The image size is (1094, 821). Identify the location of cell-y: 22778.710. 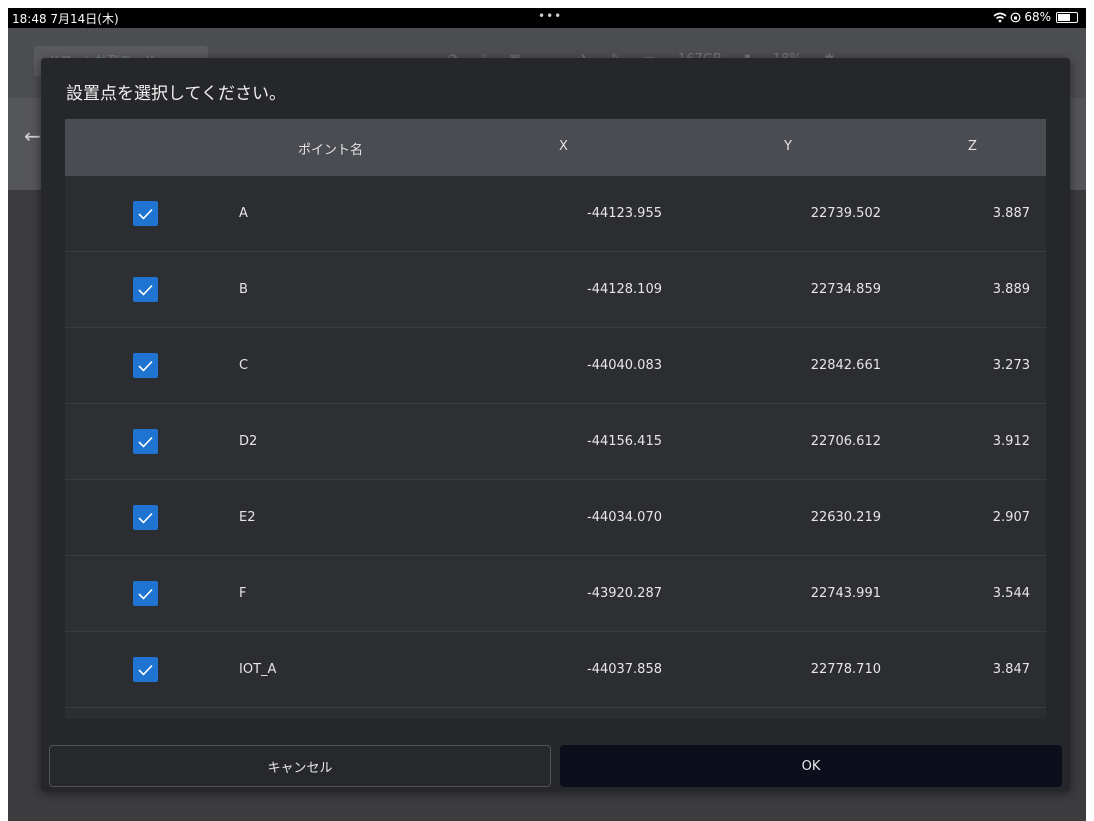
(845, 669).